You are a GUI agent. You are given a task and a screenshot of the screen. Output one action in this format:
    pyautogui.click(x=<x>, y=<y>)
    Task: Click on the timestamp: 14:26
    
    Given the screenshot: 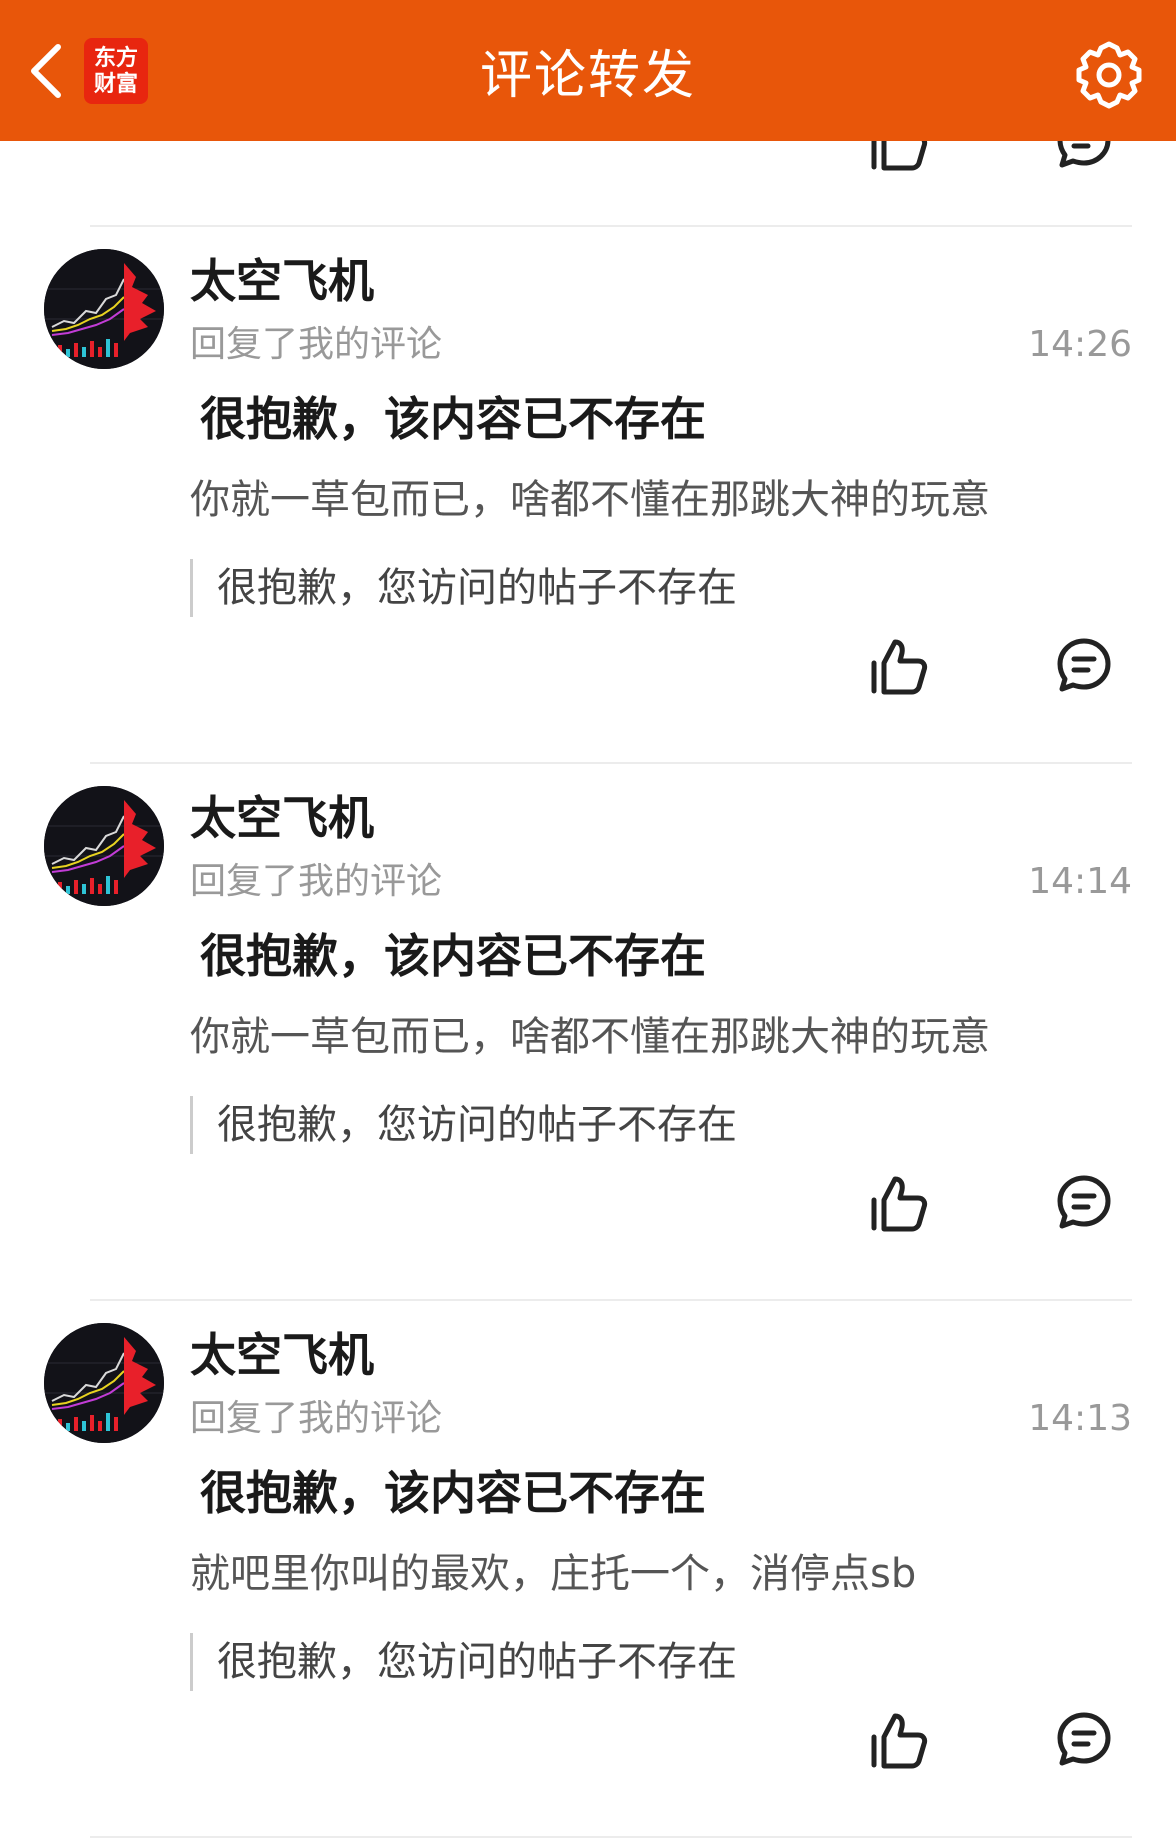 What is the action you would take?
    pyautogui.click(x=1080, y=344)
    